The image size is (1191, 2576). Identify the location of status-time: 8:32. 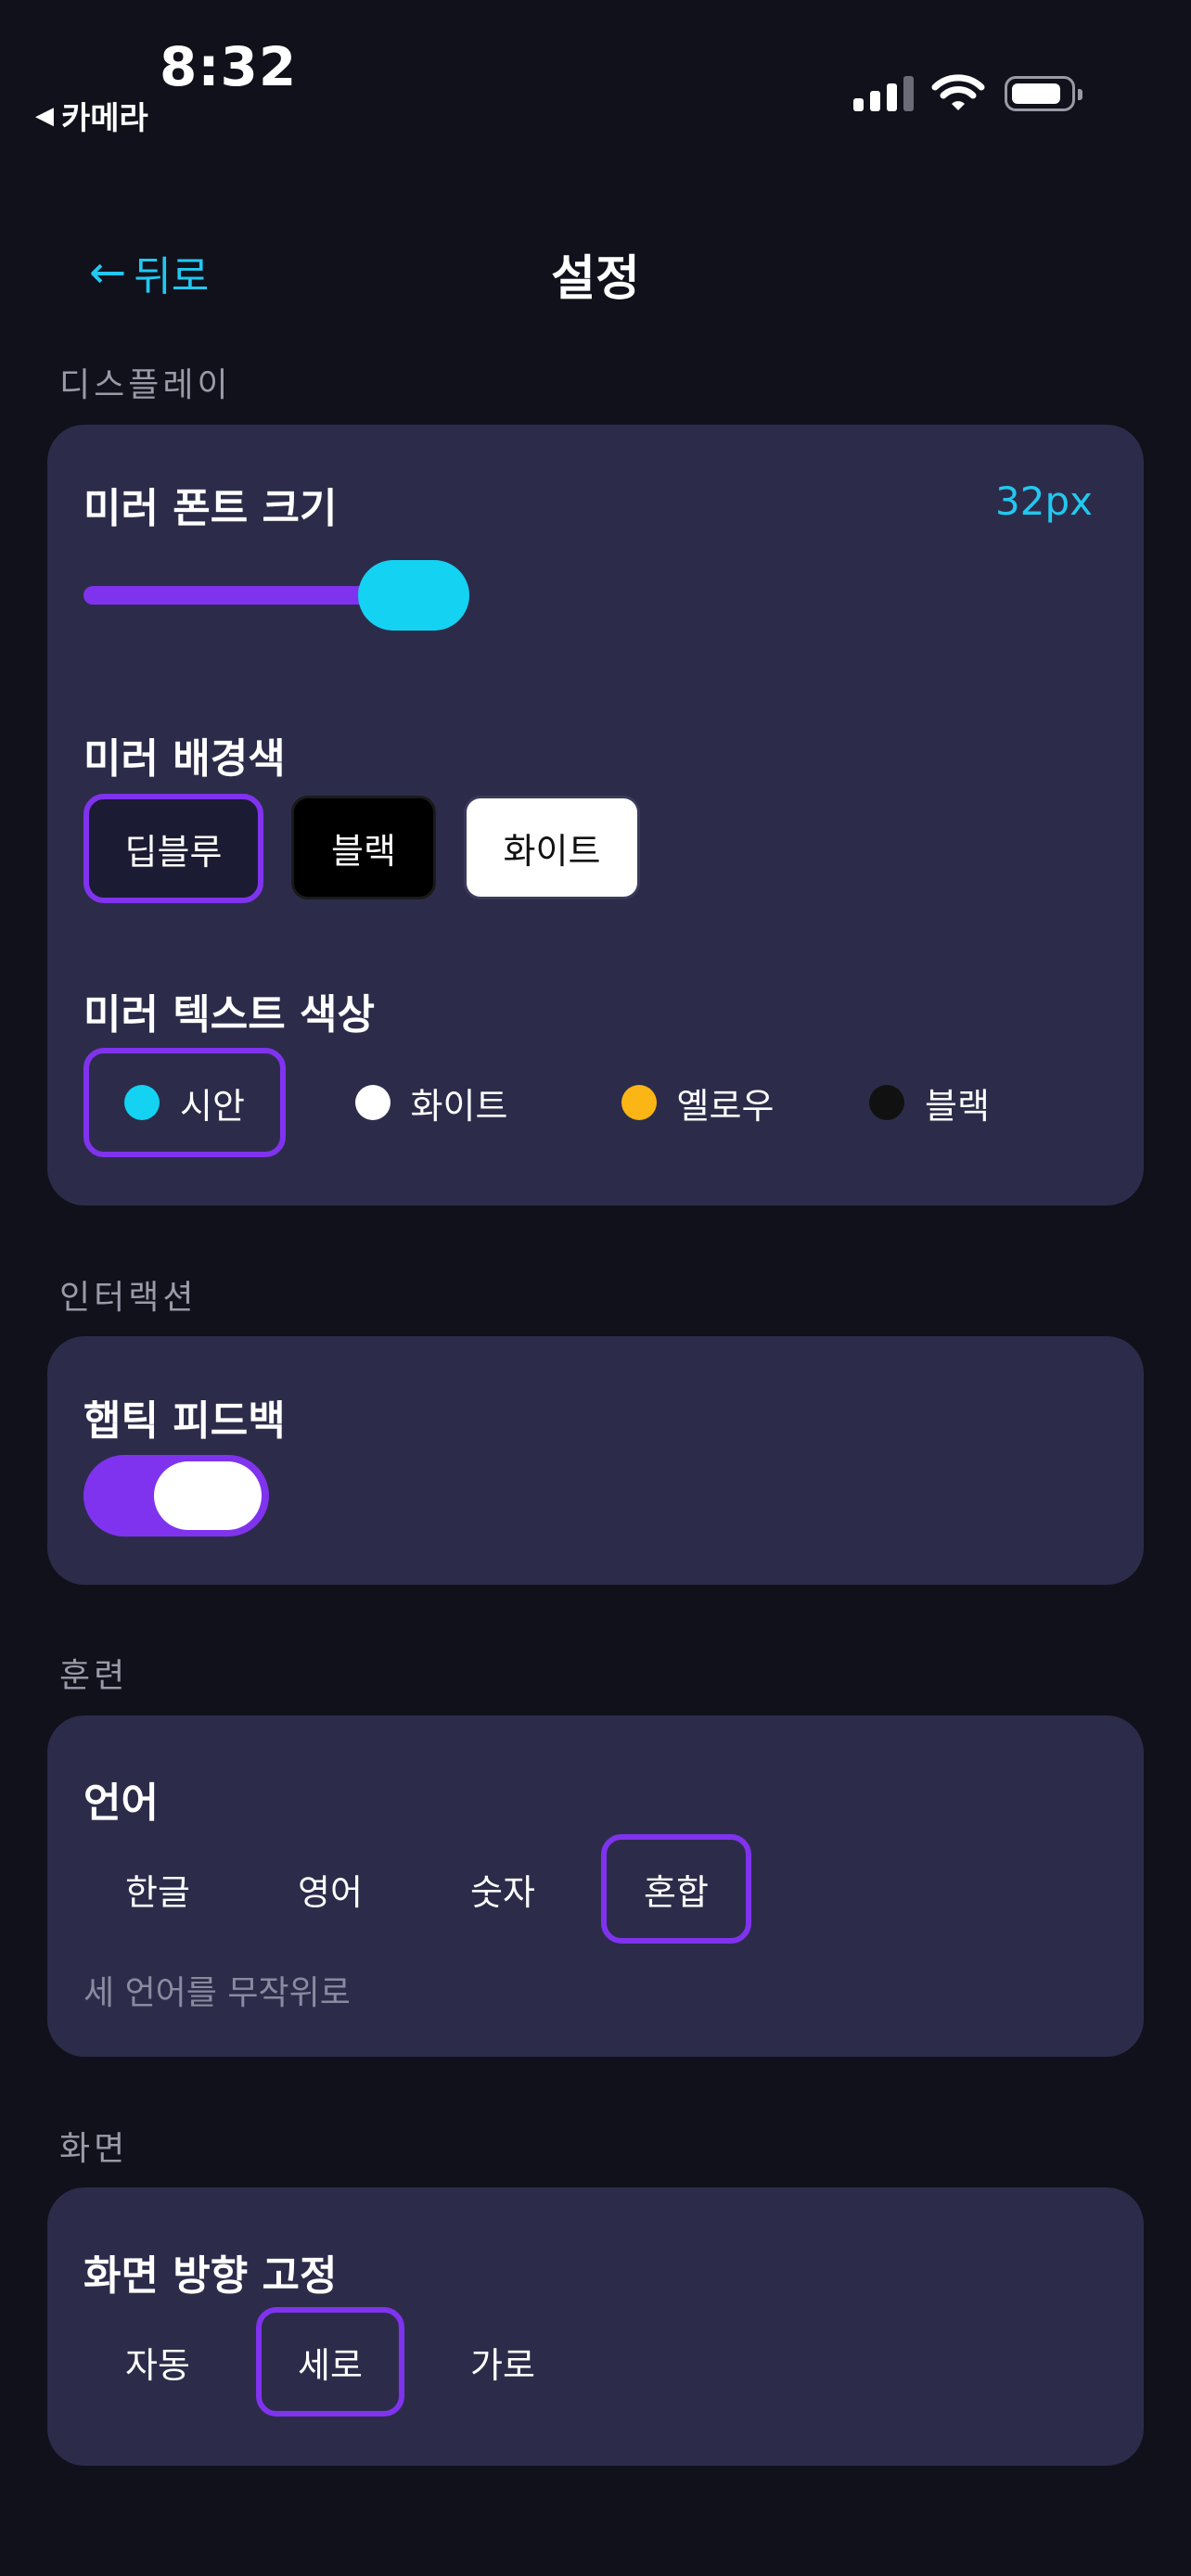
(229, 66).